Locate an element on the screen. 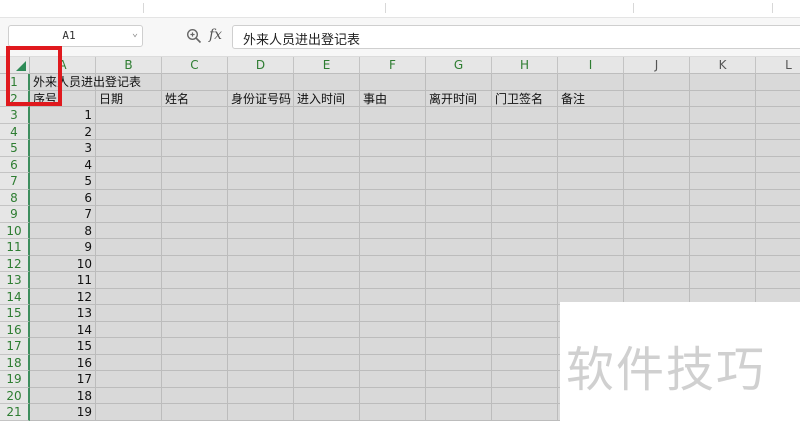 Image resolution: width=800 pixels, height=421 pixels. row-header-7: 7 is located at coordinates (15, 181).